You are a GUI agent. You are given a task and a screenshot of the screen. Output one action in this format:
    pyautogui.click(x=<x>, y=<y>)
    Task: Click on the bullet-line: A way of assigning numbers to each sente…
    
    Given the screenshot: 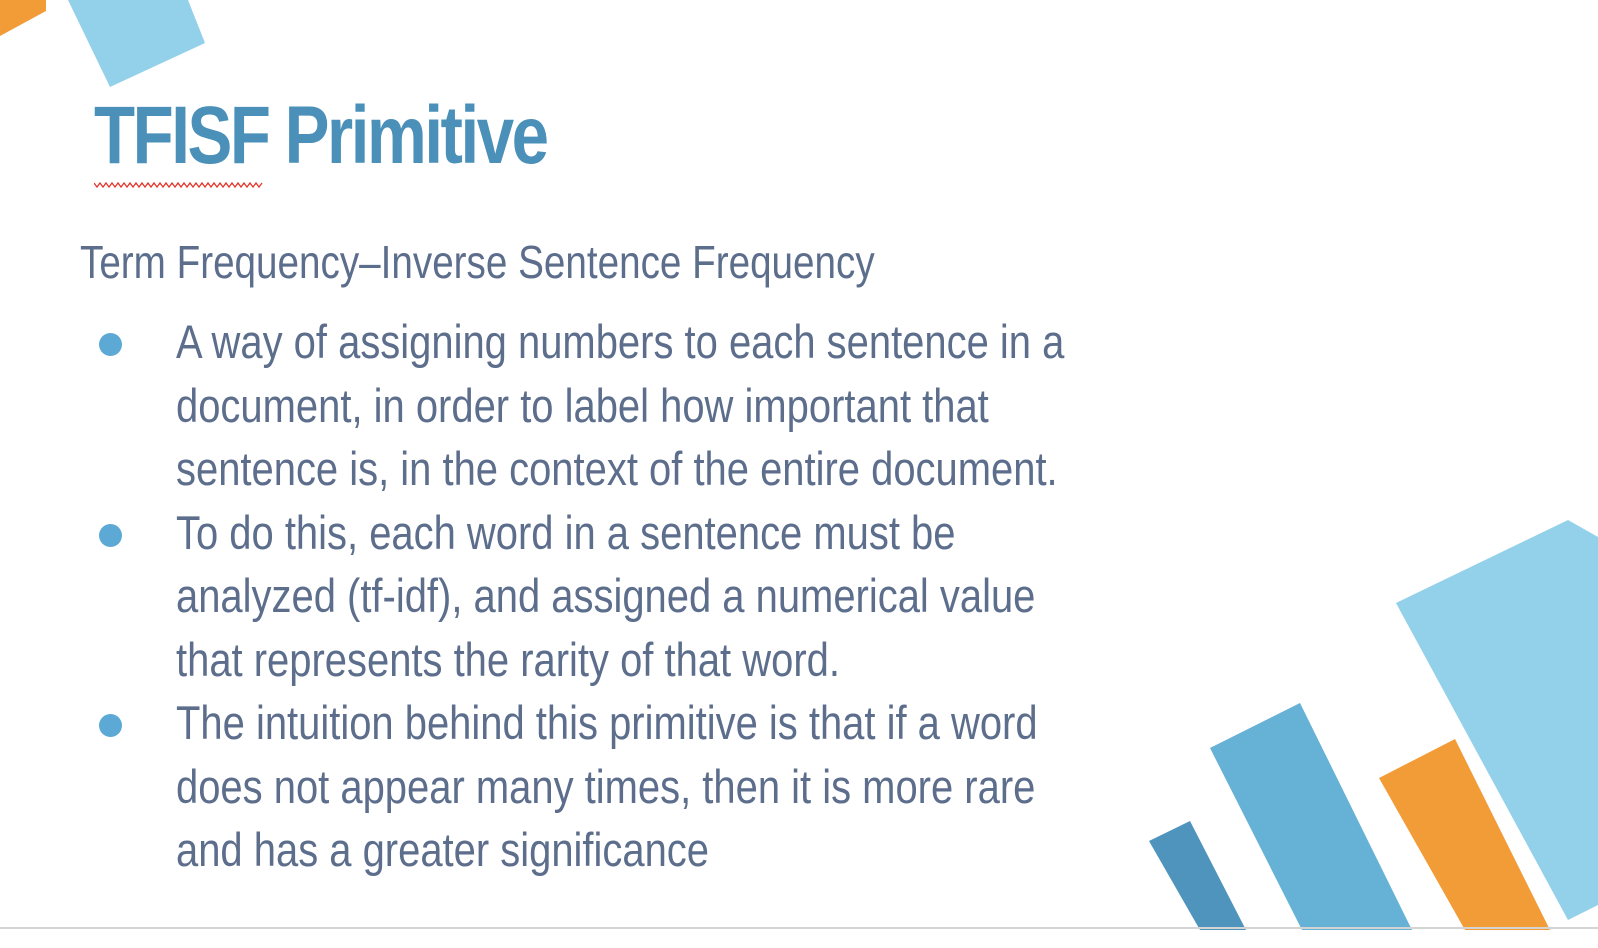 What is the action you would take?
    pyautogui.click(x=620, y=341)
    